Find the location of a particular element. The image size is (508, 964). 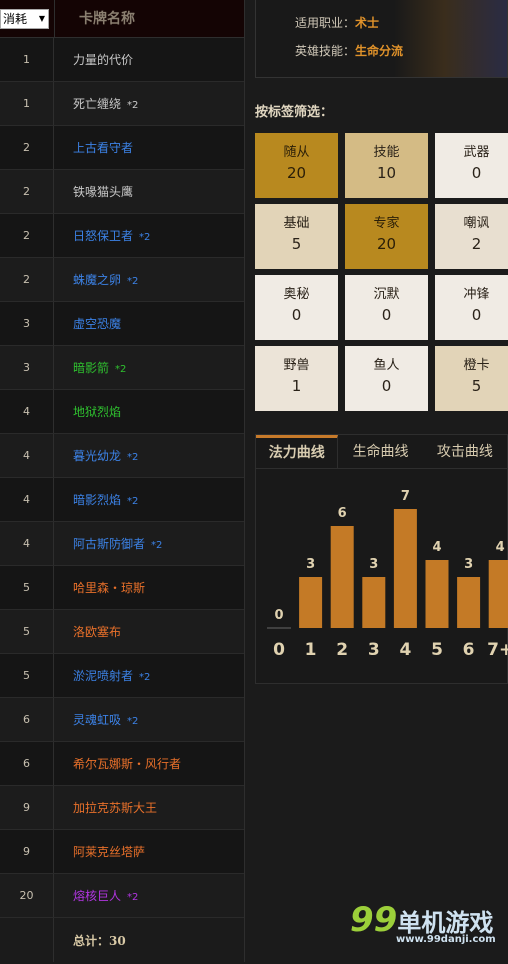

table-row: 2 蛛魔之卵 *2 is located at coordinates (122, 280).